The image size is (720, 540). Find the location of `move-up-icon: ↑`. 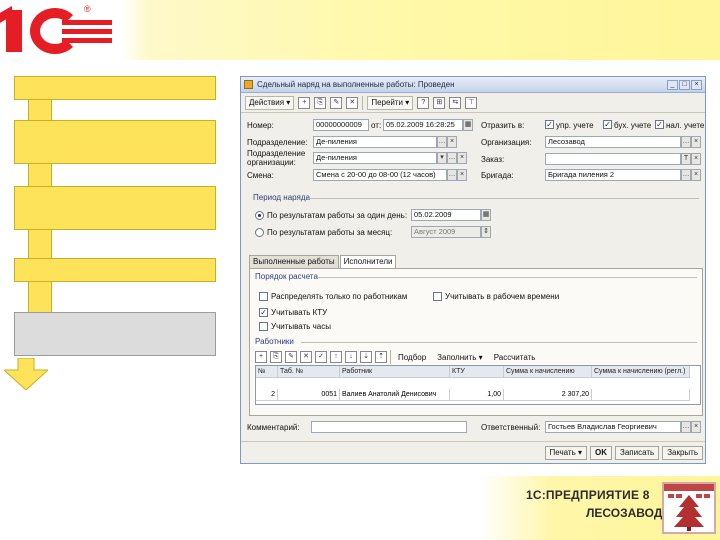

move-up-icon: ↑ is located at coordinates (336, 357).